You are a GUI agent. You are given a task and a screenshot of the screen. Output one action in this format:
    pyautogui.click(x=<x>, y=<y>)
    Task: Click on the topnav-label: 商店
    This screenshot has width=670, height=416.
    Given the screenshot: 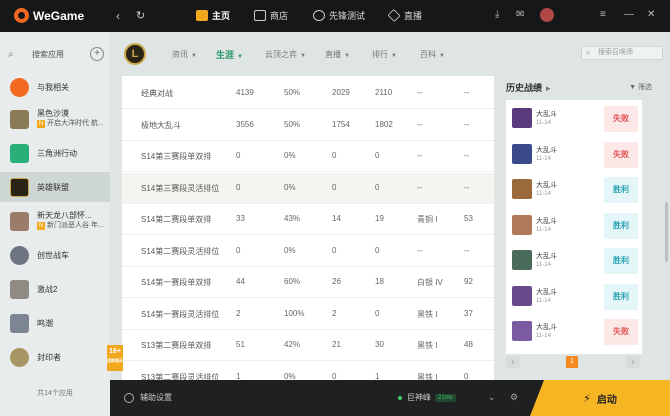 What is the action you would take?
    pyautogui.click(x=279, y=16)
    